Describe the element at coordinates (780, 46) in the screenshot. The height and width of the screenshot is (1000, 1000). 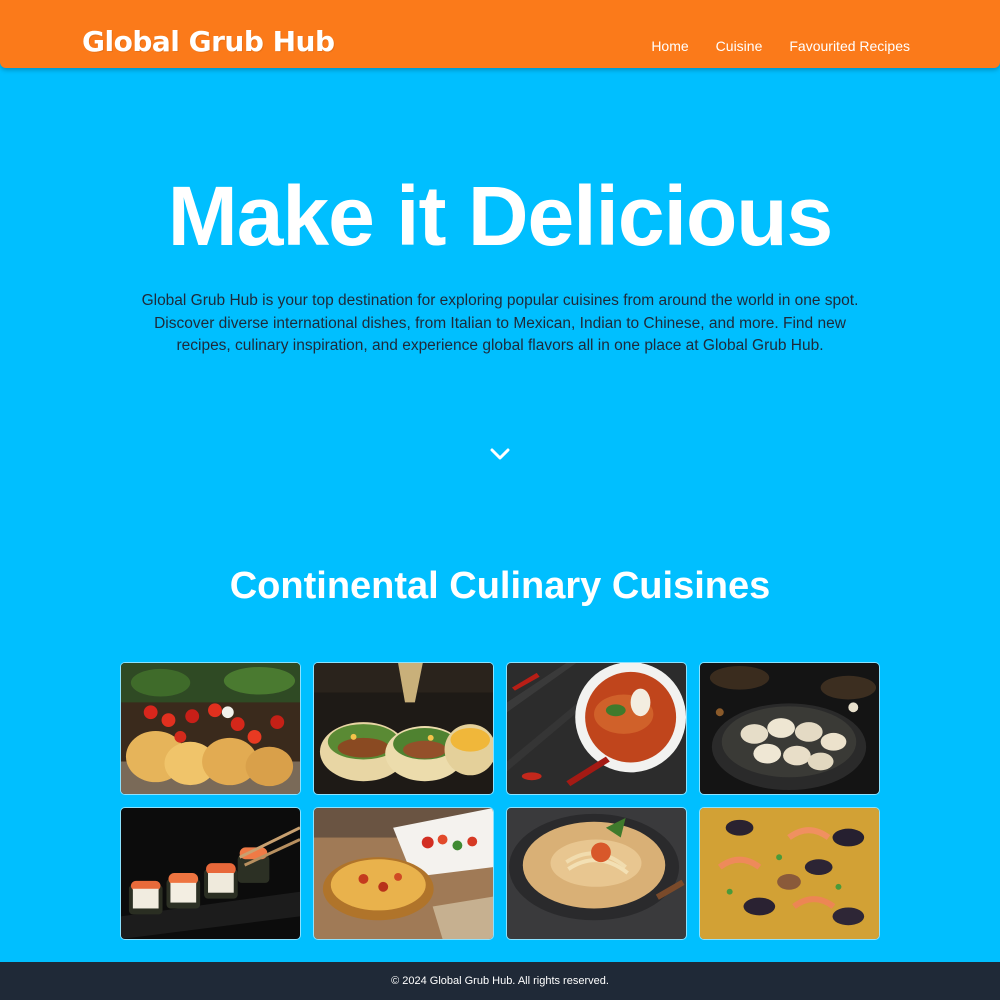
I see `main-nav: Home Cuisine Favourited Recipes` at that location.